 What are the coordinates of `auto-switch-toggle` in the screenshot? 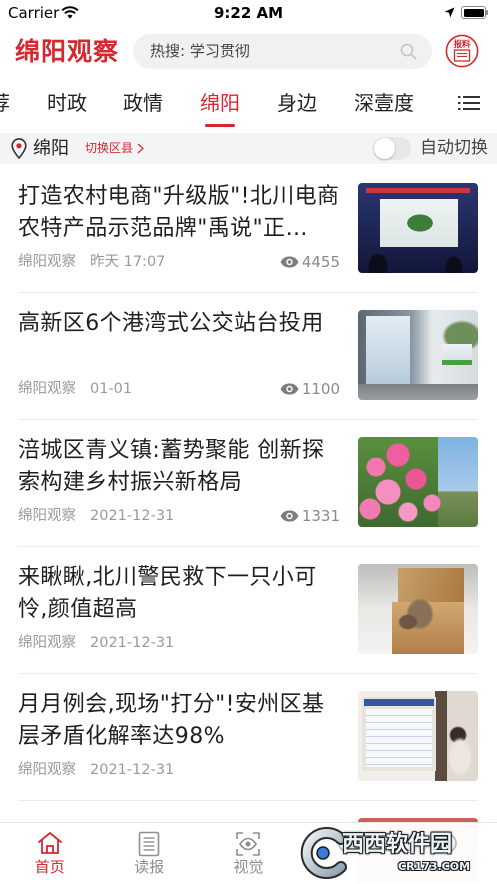 It's located at (392, 148).